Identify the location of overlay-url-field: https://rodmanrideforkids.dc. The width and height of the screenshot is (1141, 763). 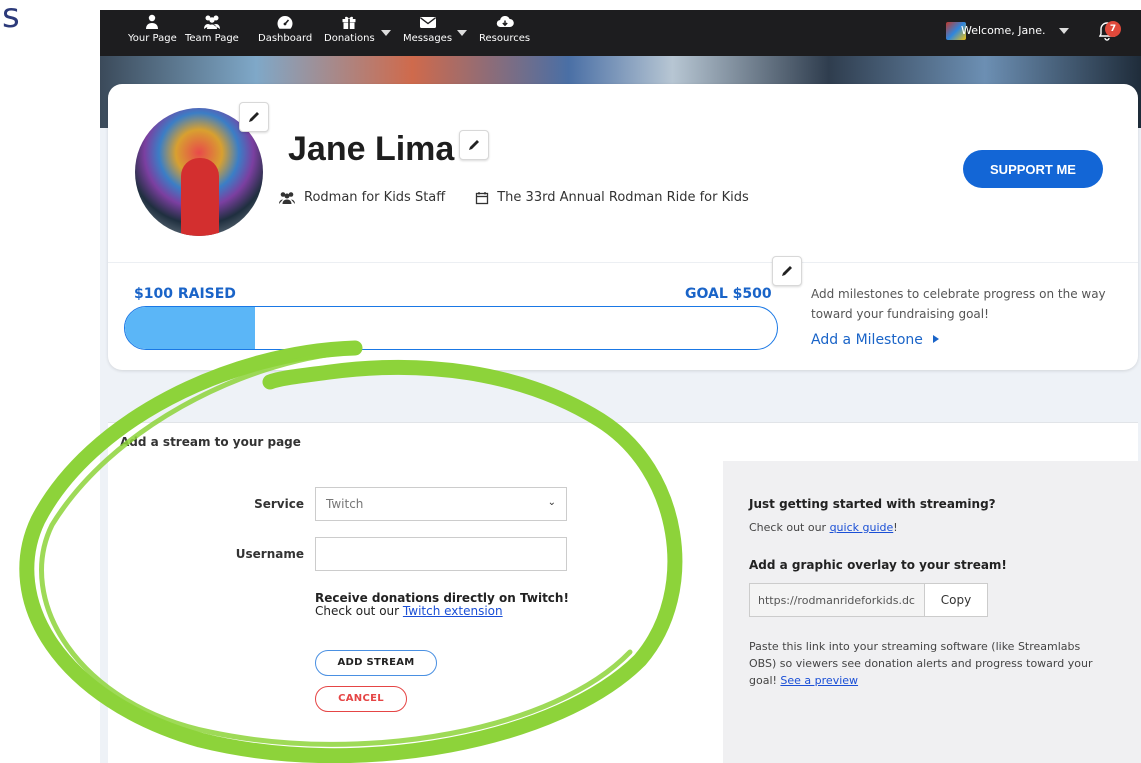
(837, 600).